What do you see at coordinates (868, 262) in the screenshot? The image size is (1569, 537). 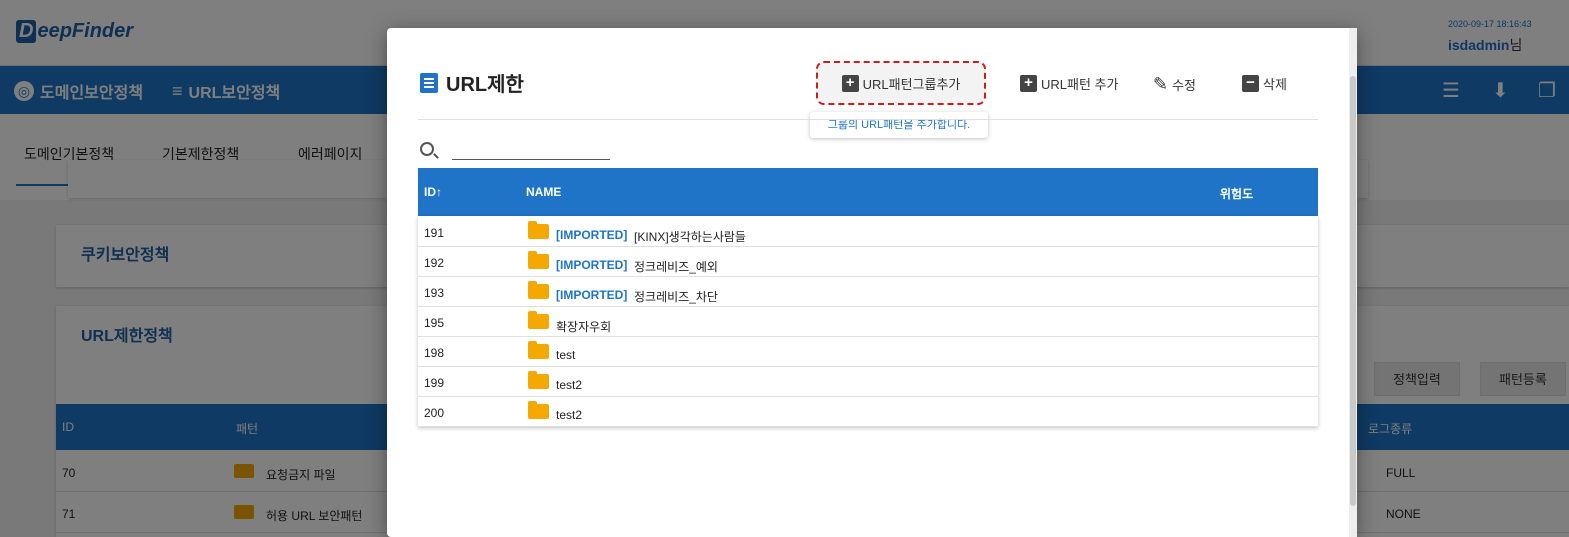 I see `table-row: 192 [IMPORTED] 정크레비즈_예외` at bounding box center [868, 262].